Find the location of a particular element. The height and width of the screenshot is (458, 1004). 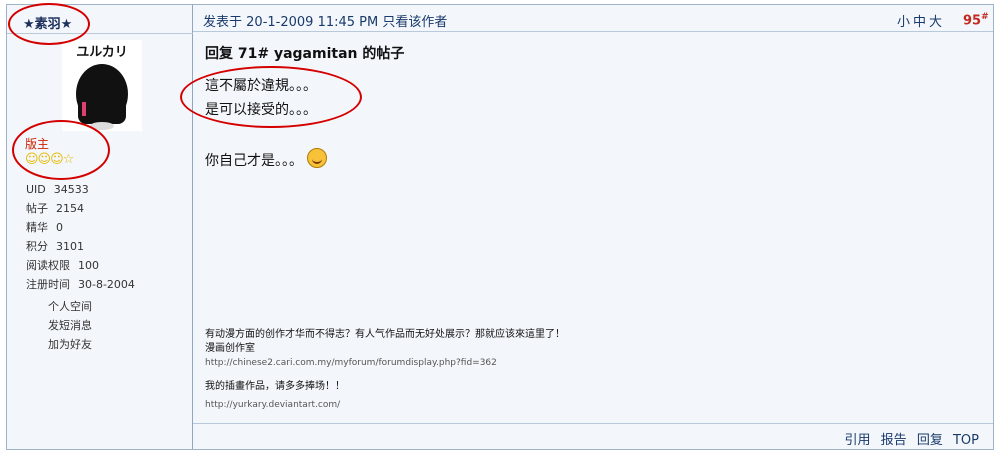

avatar: ユルカリ is located at coordinates (102, 85).